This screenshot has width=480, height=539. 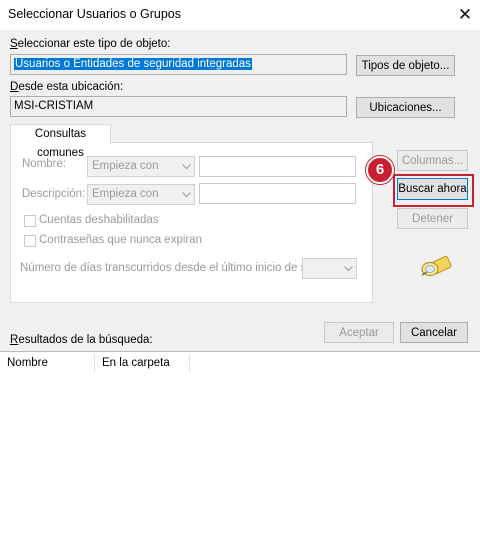 What do you see at coordinates (189, 363) in the screenshot?
I see `column-separator` at bounding box center [189, 363].